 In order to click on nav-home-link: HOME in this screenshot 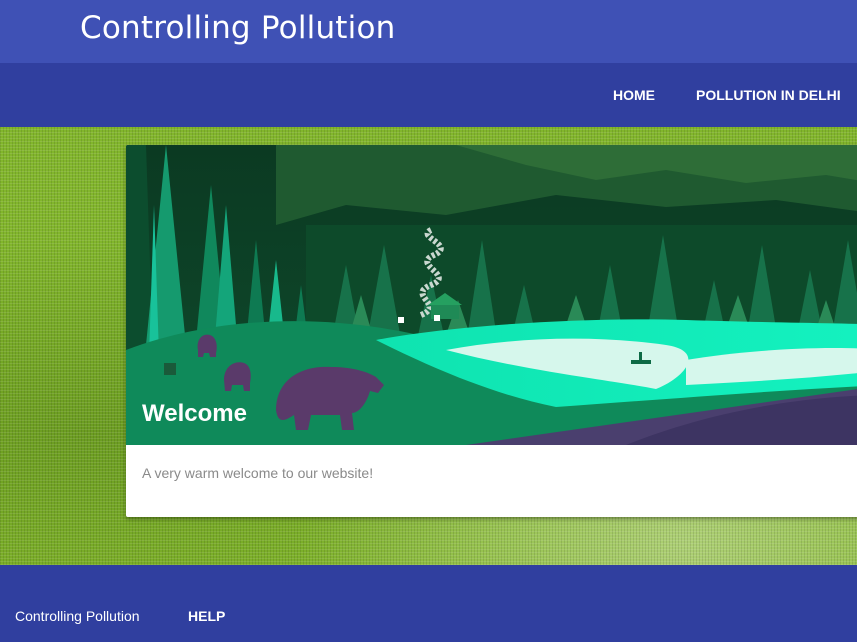, I will do `click(634, 95)`.